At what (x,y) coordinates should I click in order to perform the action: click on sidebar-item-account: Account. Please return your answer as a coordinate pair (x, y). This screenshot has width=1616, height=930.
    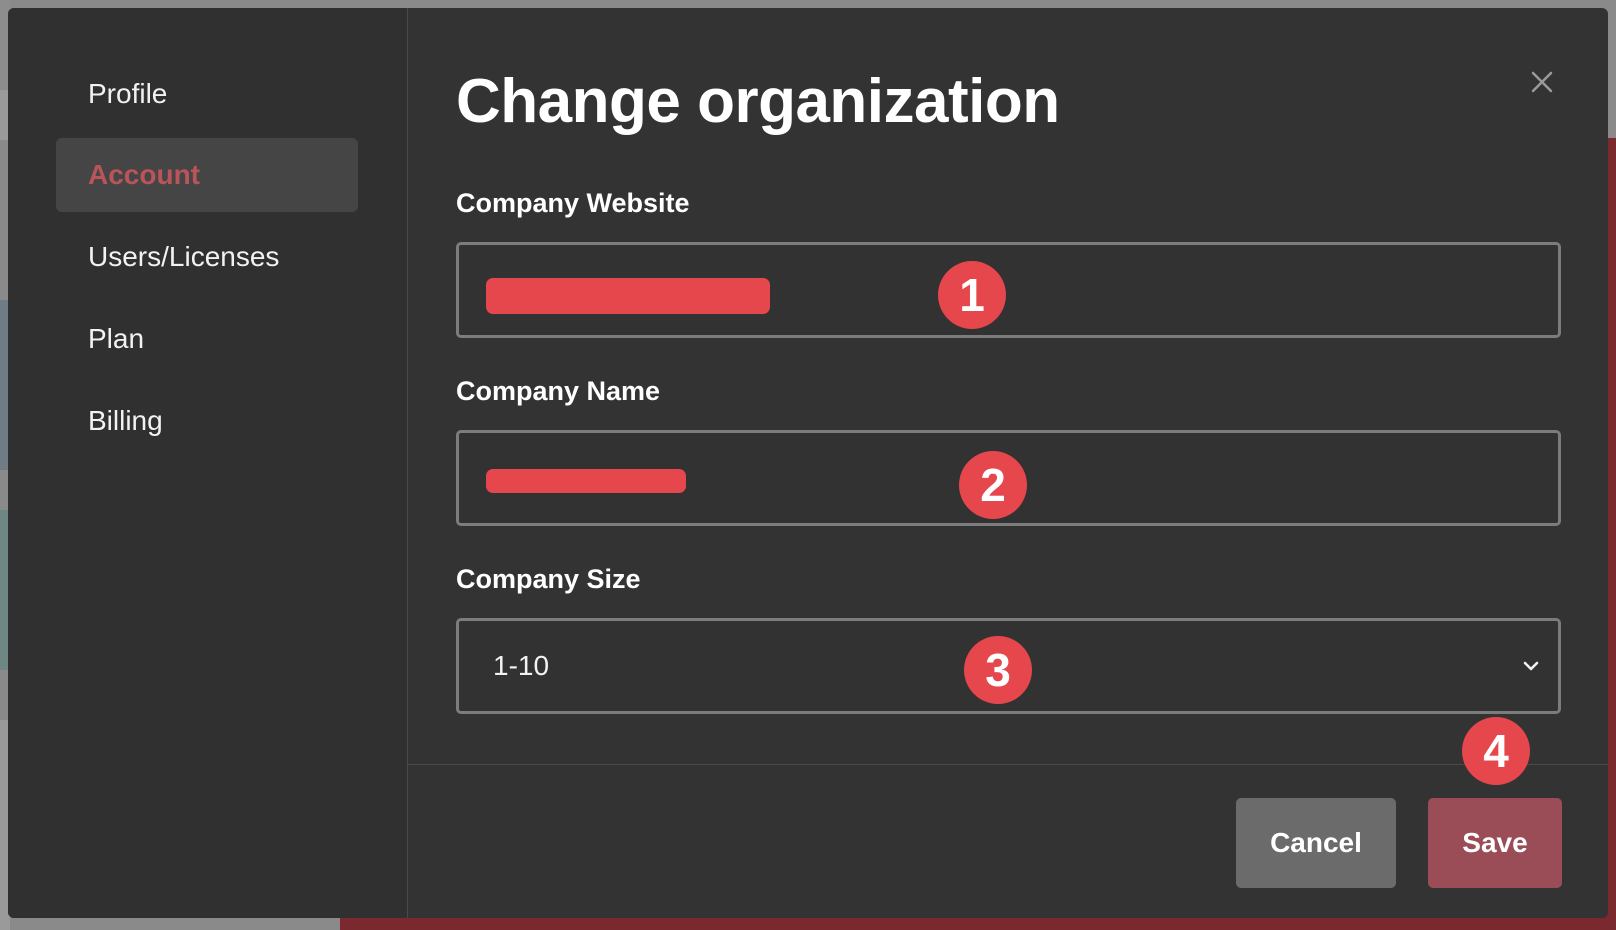
    Looking at the image, I should click on (207, 175).